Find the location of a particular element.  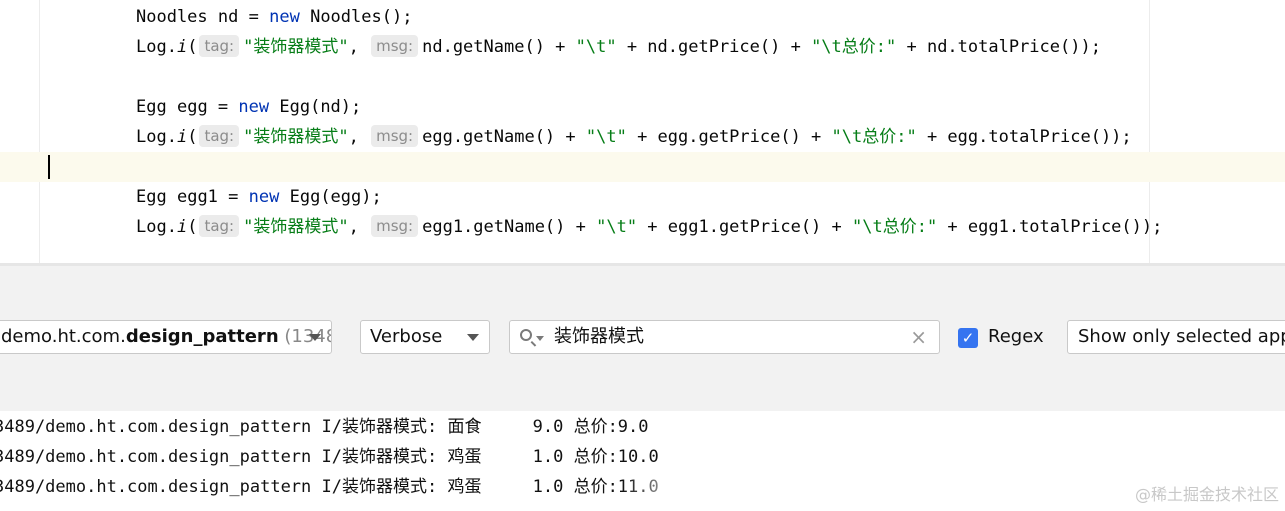

log-level-selector: Verbose is located at coordinates (425, 337).